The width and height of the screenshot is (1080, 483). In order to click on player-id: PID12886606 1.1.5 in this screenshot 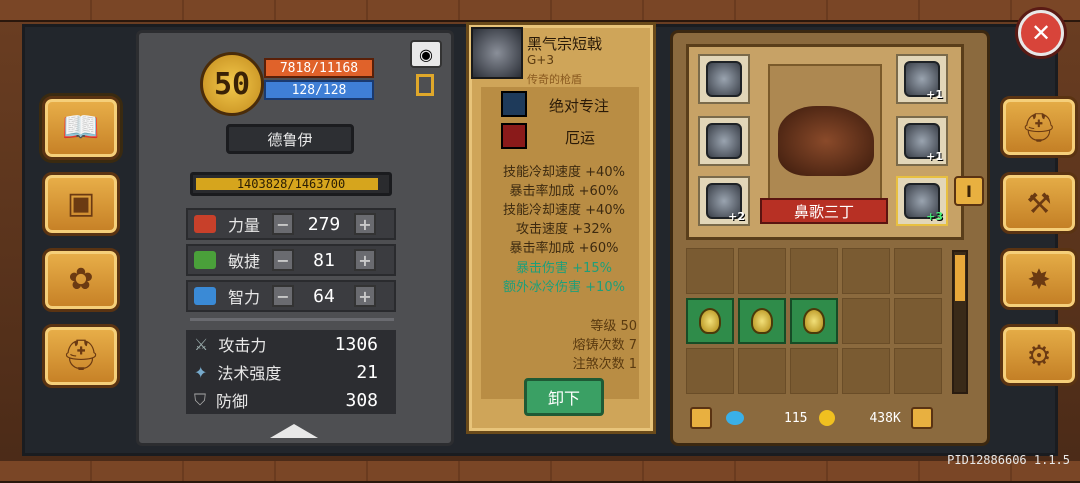, I will do `click(1008, 460)`.